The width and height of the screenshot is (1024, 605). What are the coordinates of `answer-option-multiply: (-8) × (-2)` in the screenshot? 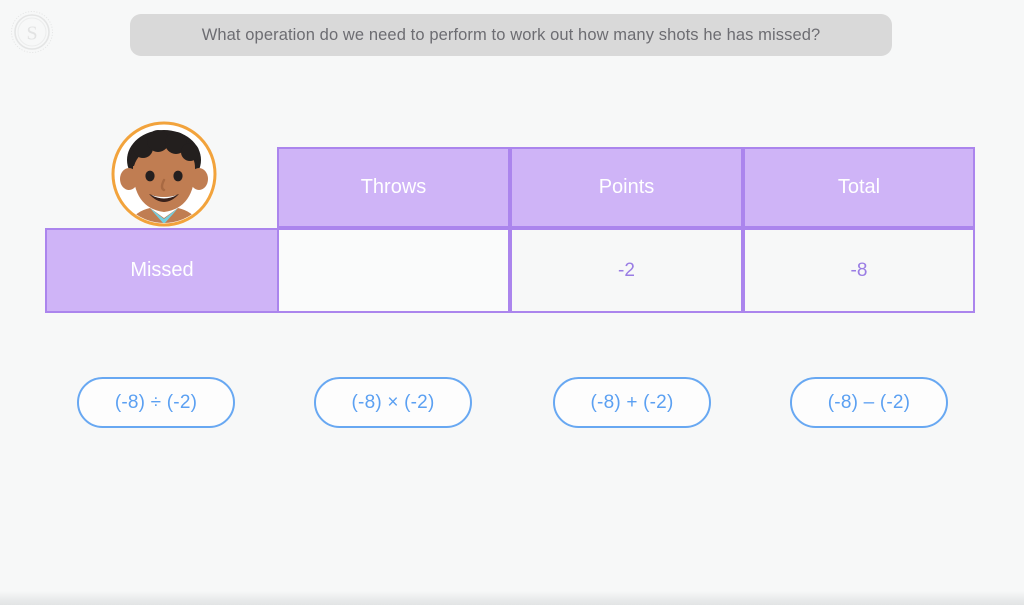 It's located at (393, 402).